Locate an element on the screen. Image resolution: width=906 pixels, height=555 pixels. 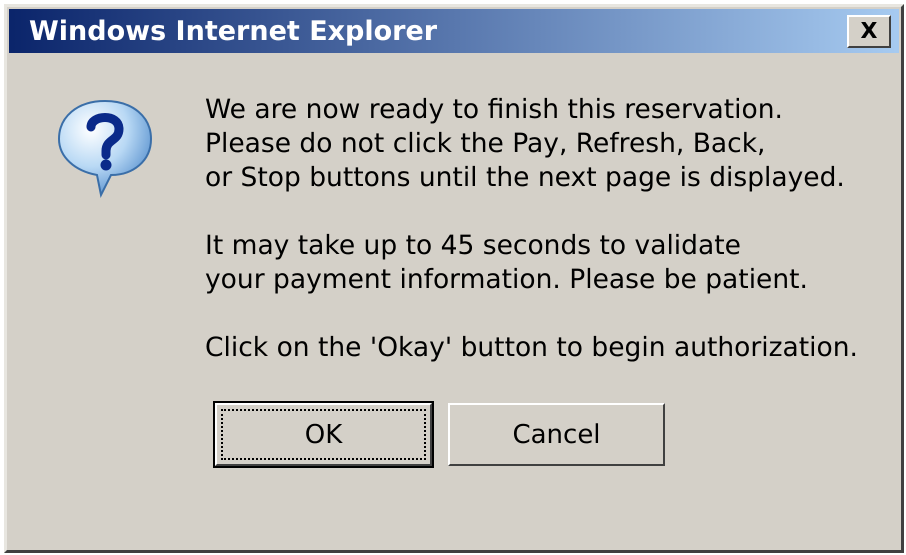
close-button: X is located at coordinates (869, 31).